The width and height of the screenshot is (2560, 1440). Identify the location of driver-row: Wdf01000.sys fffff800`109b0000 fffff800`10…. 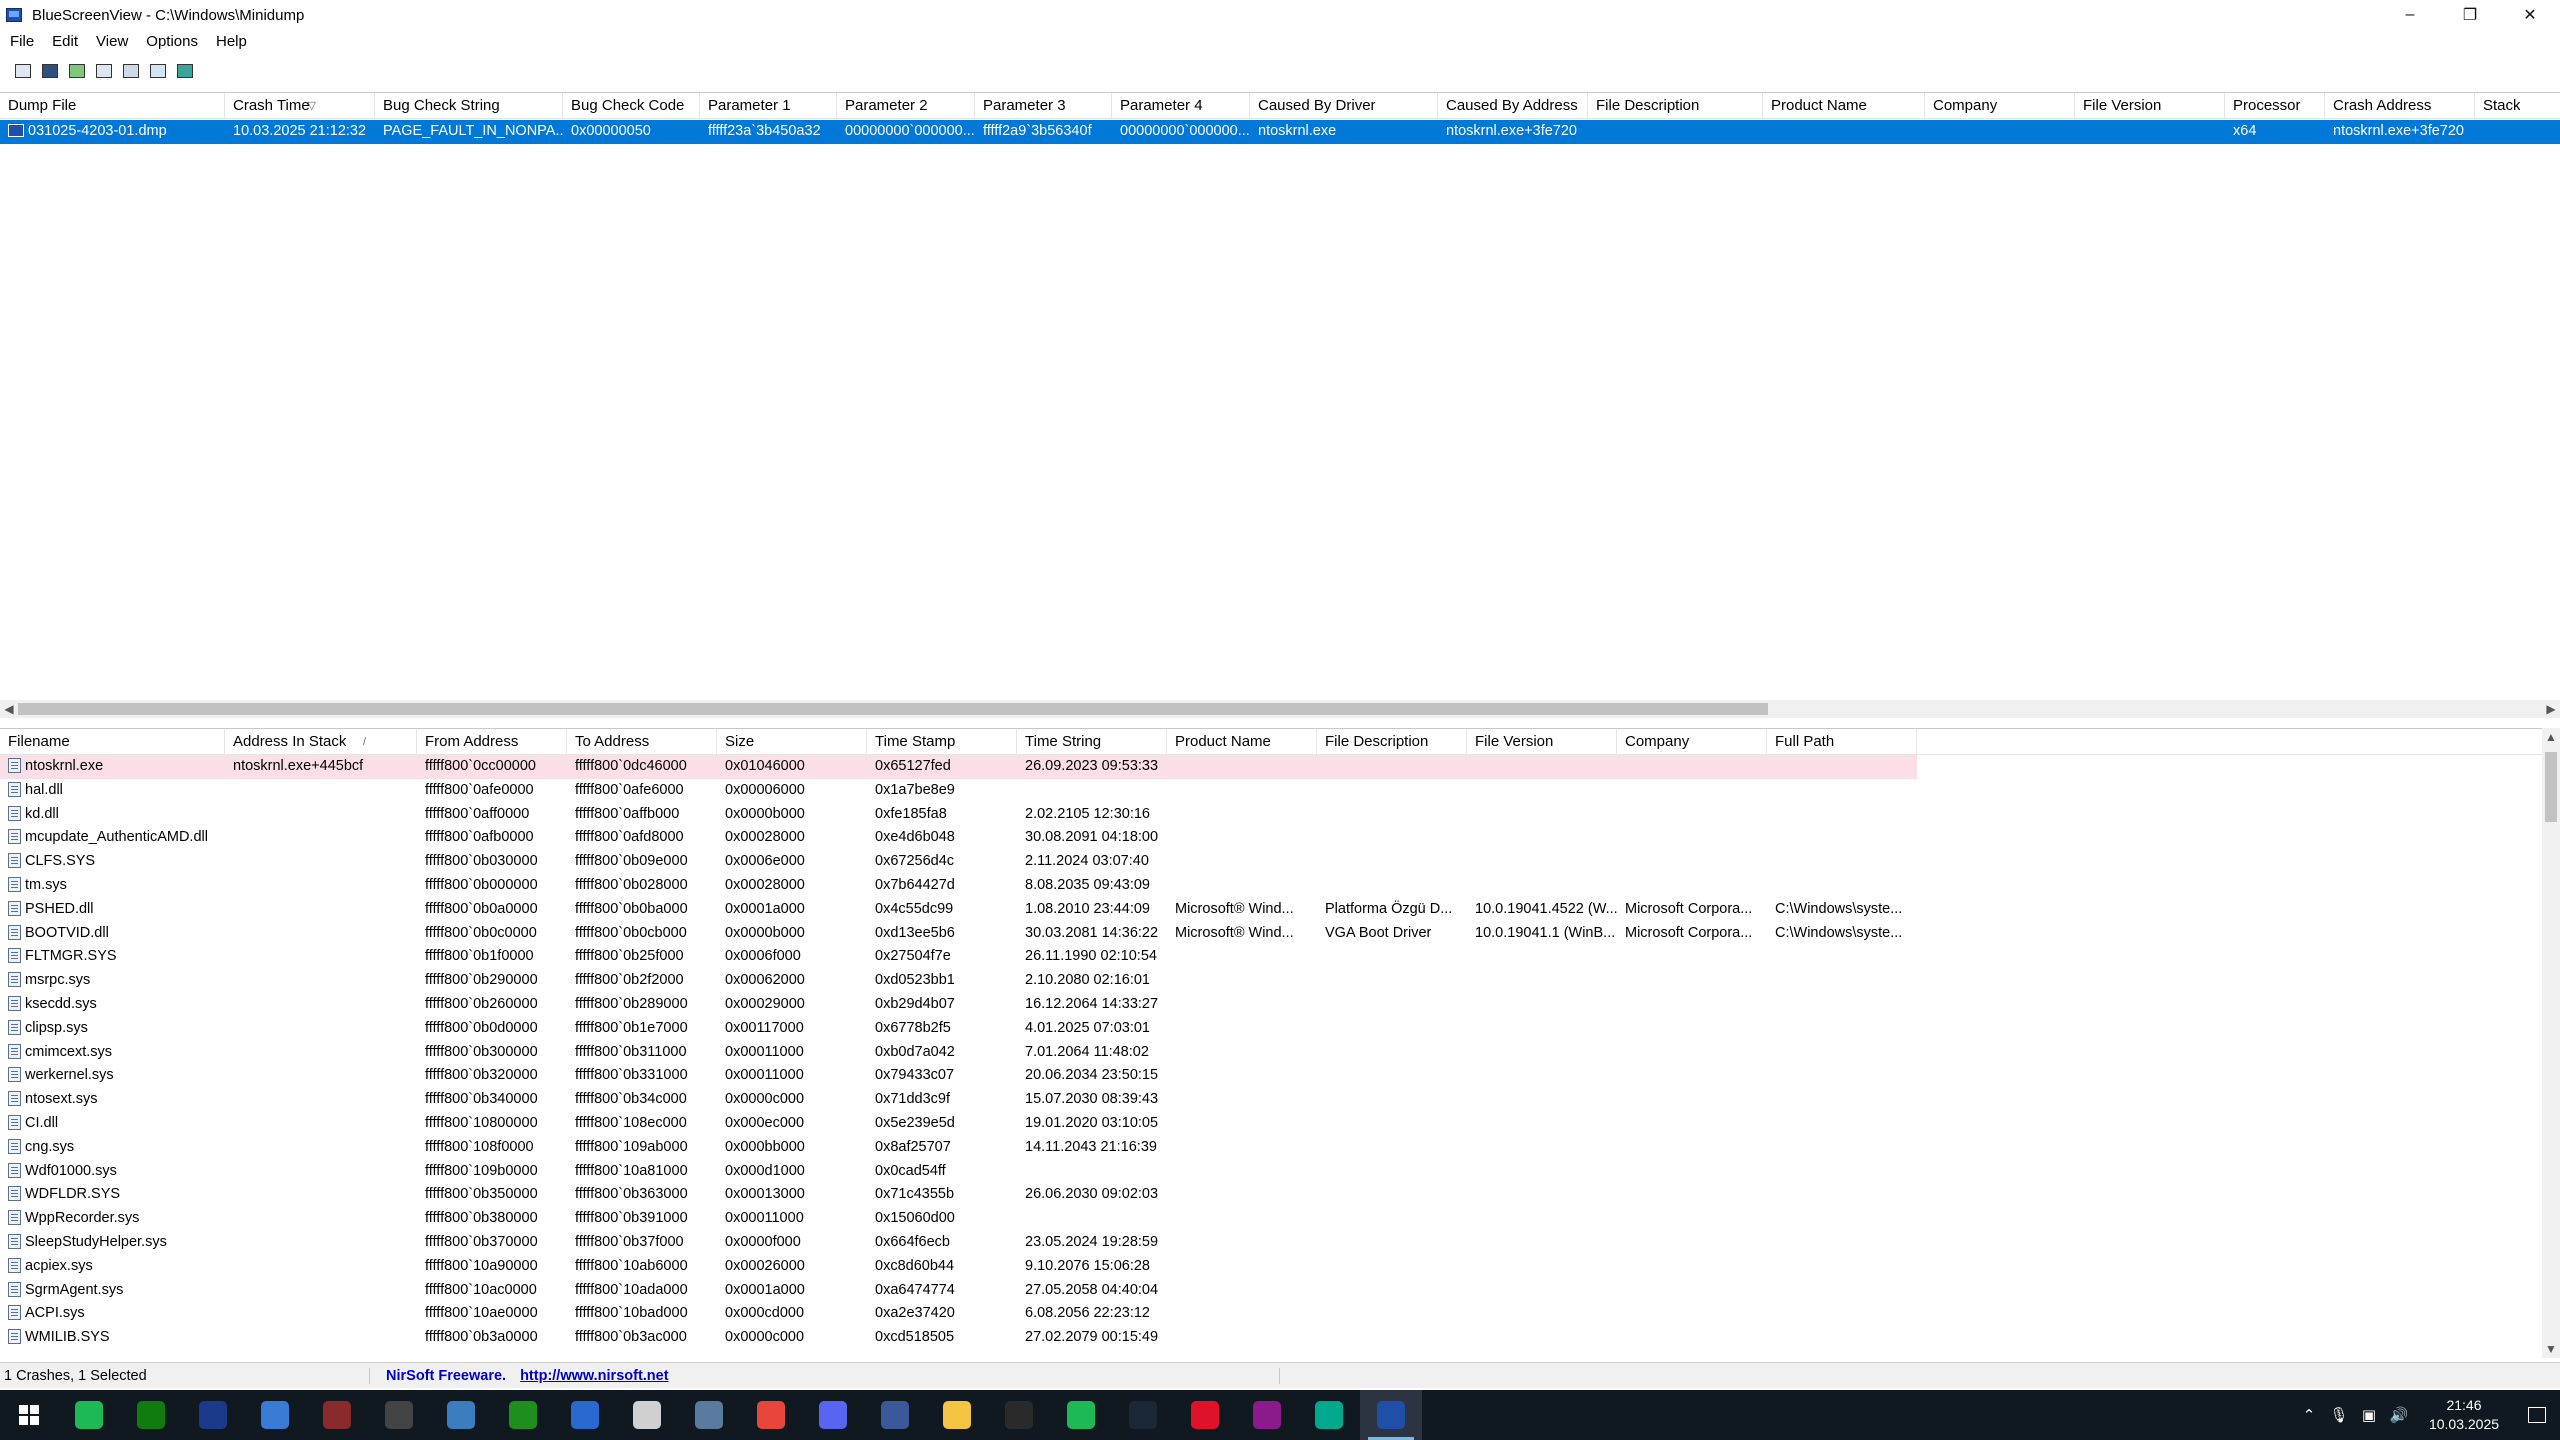
(1271, 1172).